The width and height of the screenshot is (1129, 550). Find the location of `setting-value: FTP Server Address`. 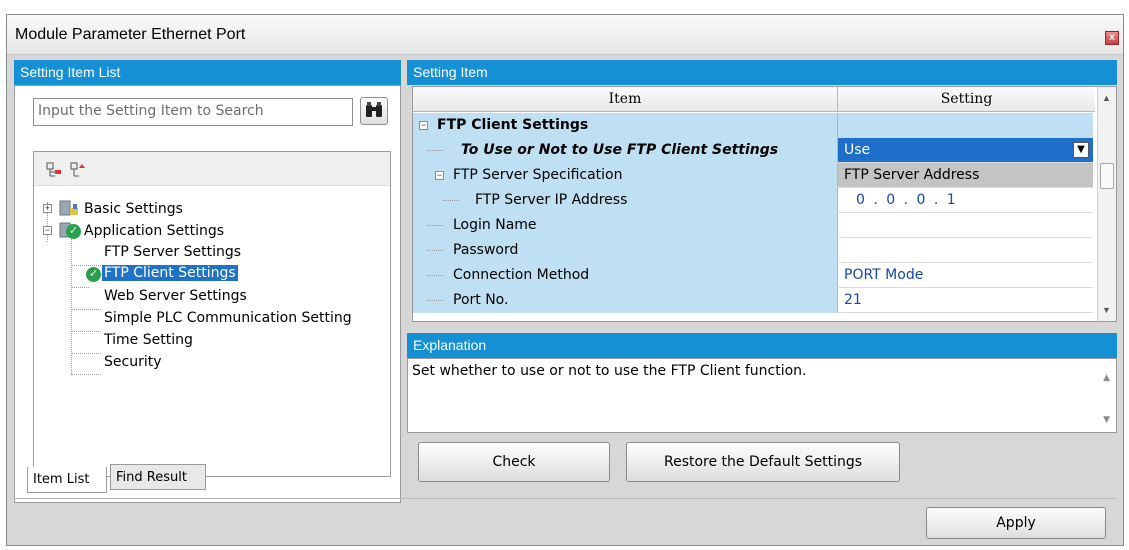

setting-value: FTP Server Address is located at coordinates (912, 175).